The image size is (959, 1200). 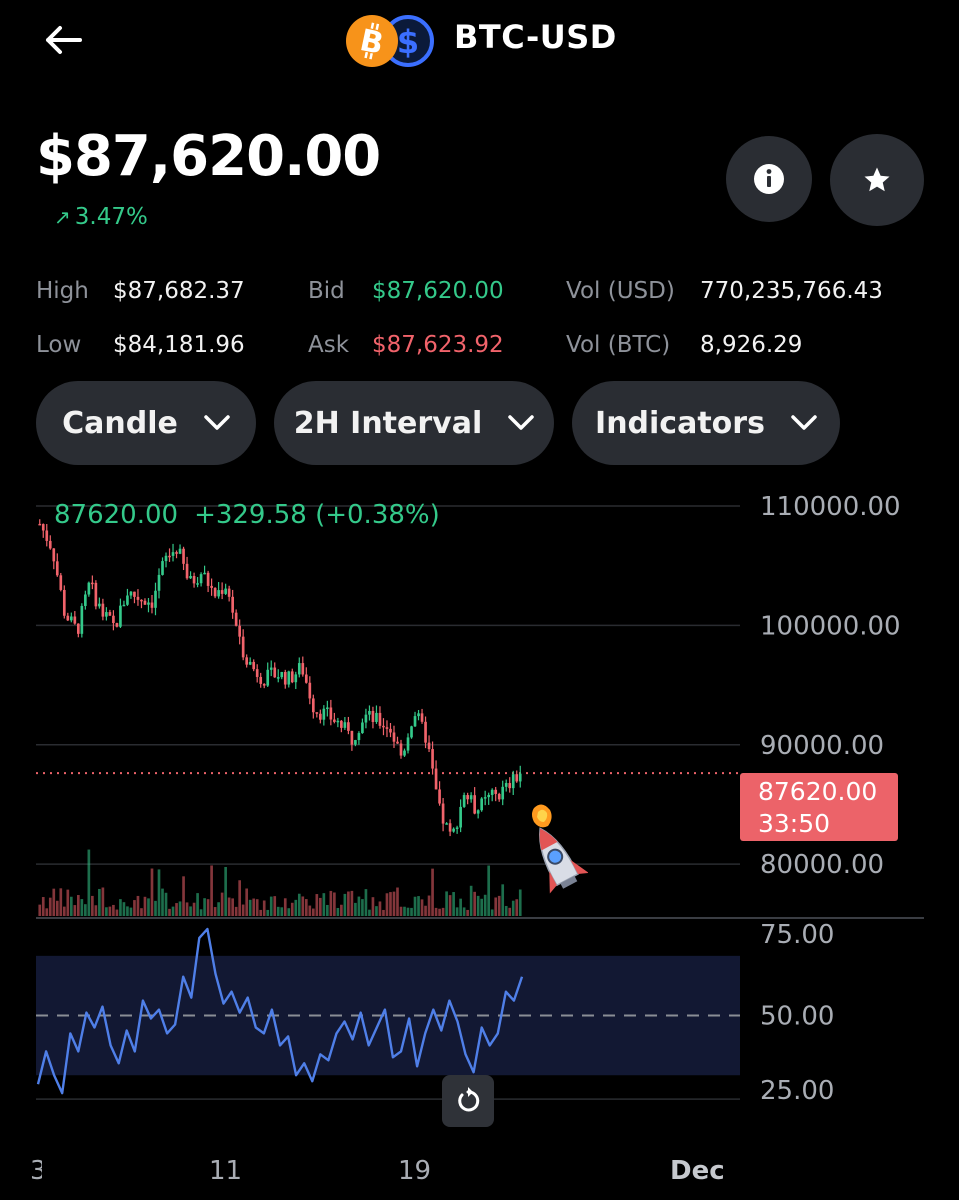 What do you see at coordinates (830, 626) in the screenshot?
I see `y-tick-label: 100000.00` at bounding box center [830, 626].